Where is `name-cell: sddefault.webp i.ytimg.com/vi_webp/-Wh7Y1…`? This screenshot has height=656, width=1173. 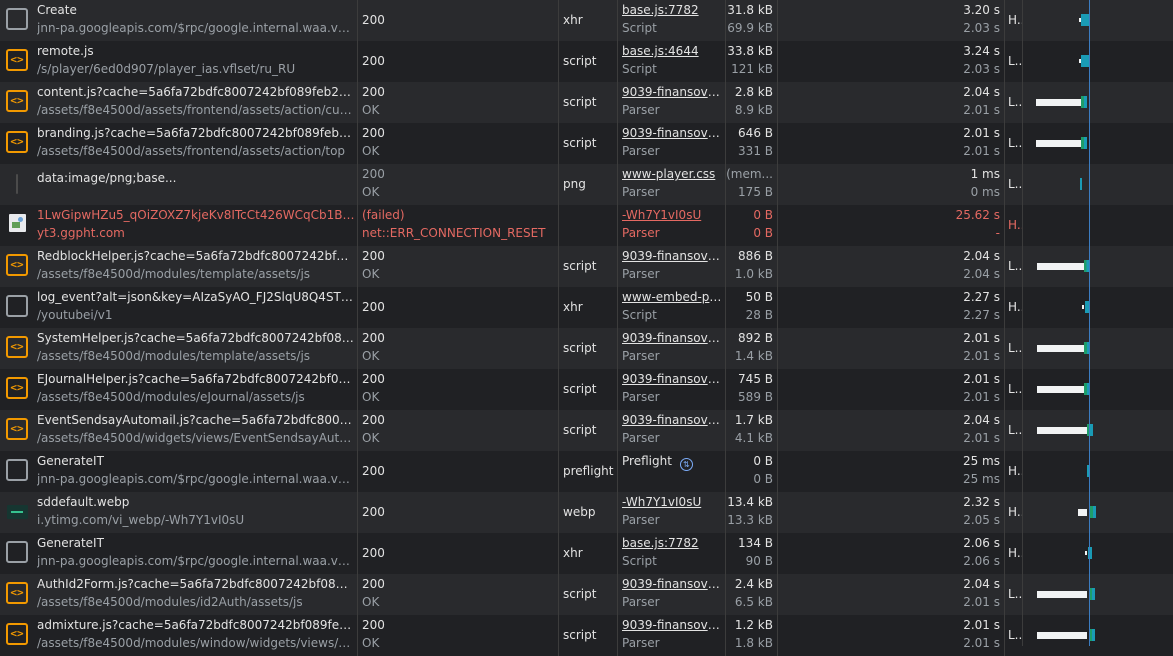
name-cell: sddefault.webp i.ytimg.com/vi_webp/-Wh7Y1… is located at coordinates (178, 512).